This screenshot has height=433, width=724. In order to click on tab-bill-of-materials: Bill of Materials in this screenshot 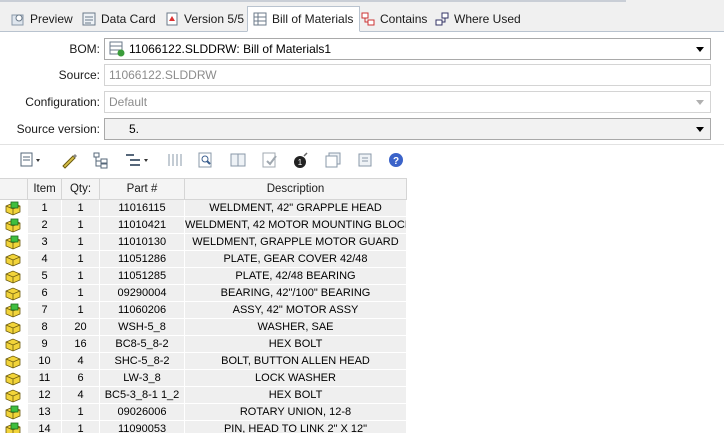, I will do `click(304, 19)`.